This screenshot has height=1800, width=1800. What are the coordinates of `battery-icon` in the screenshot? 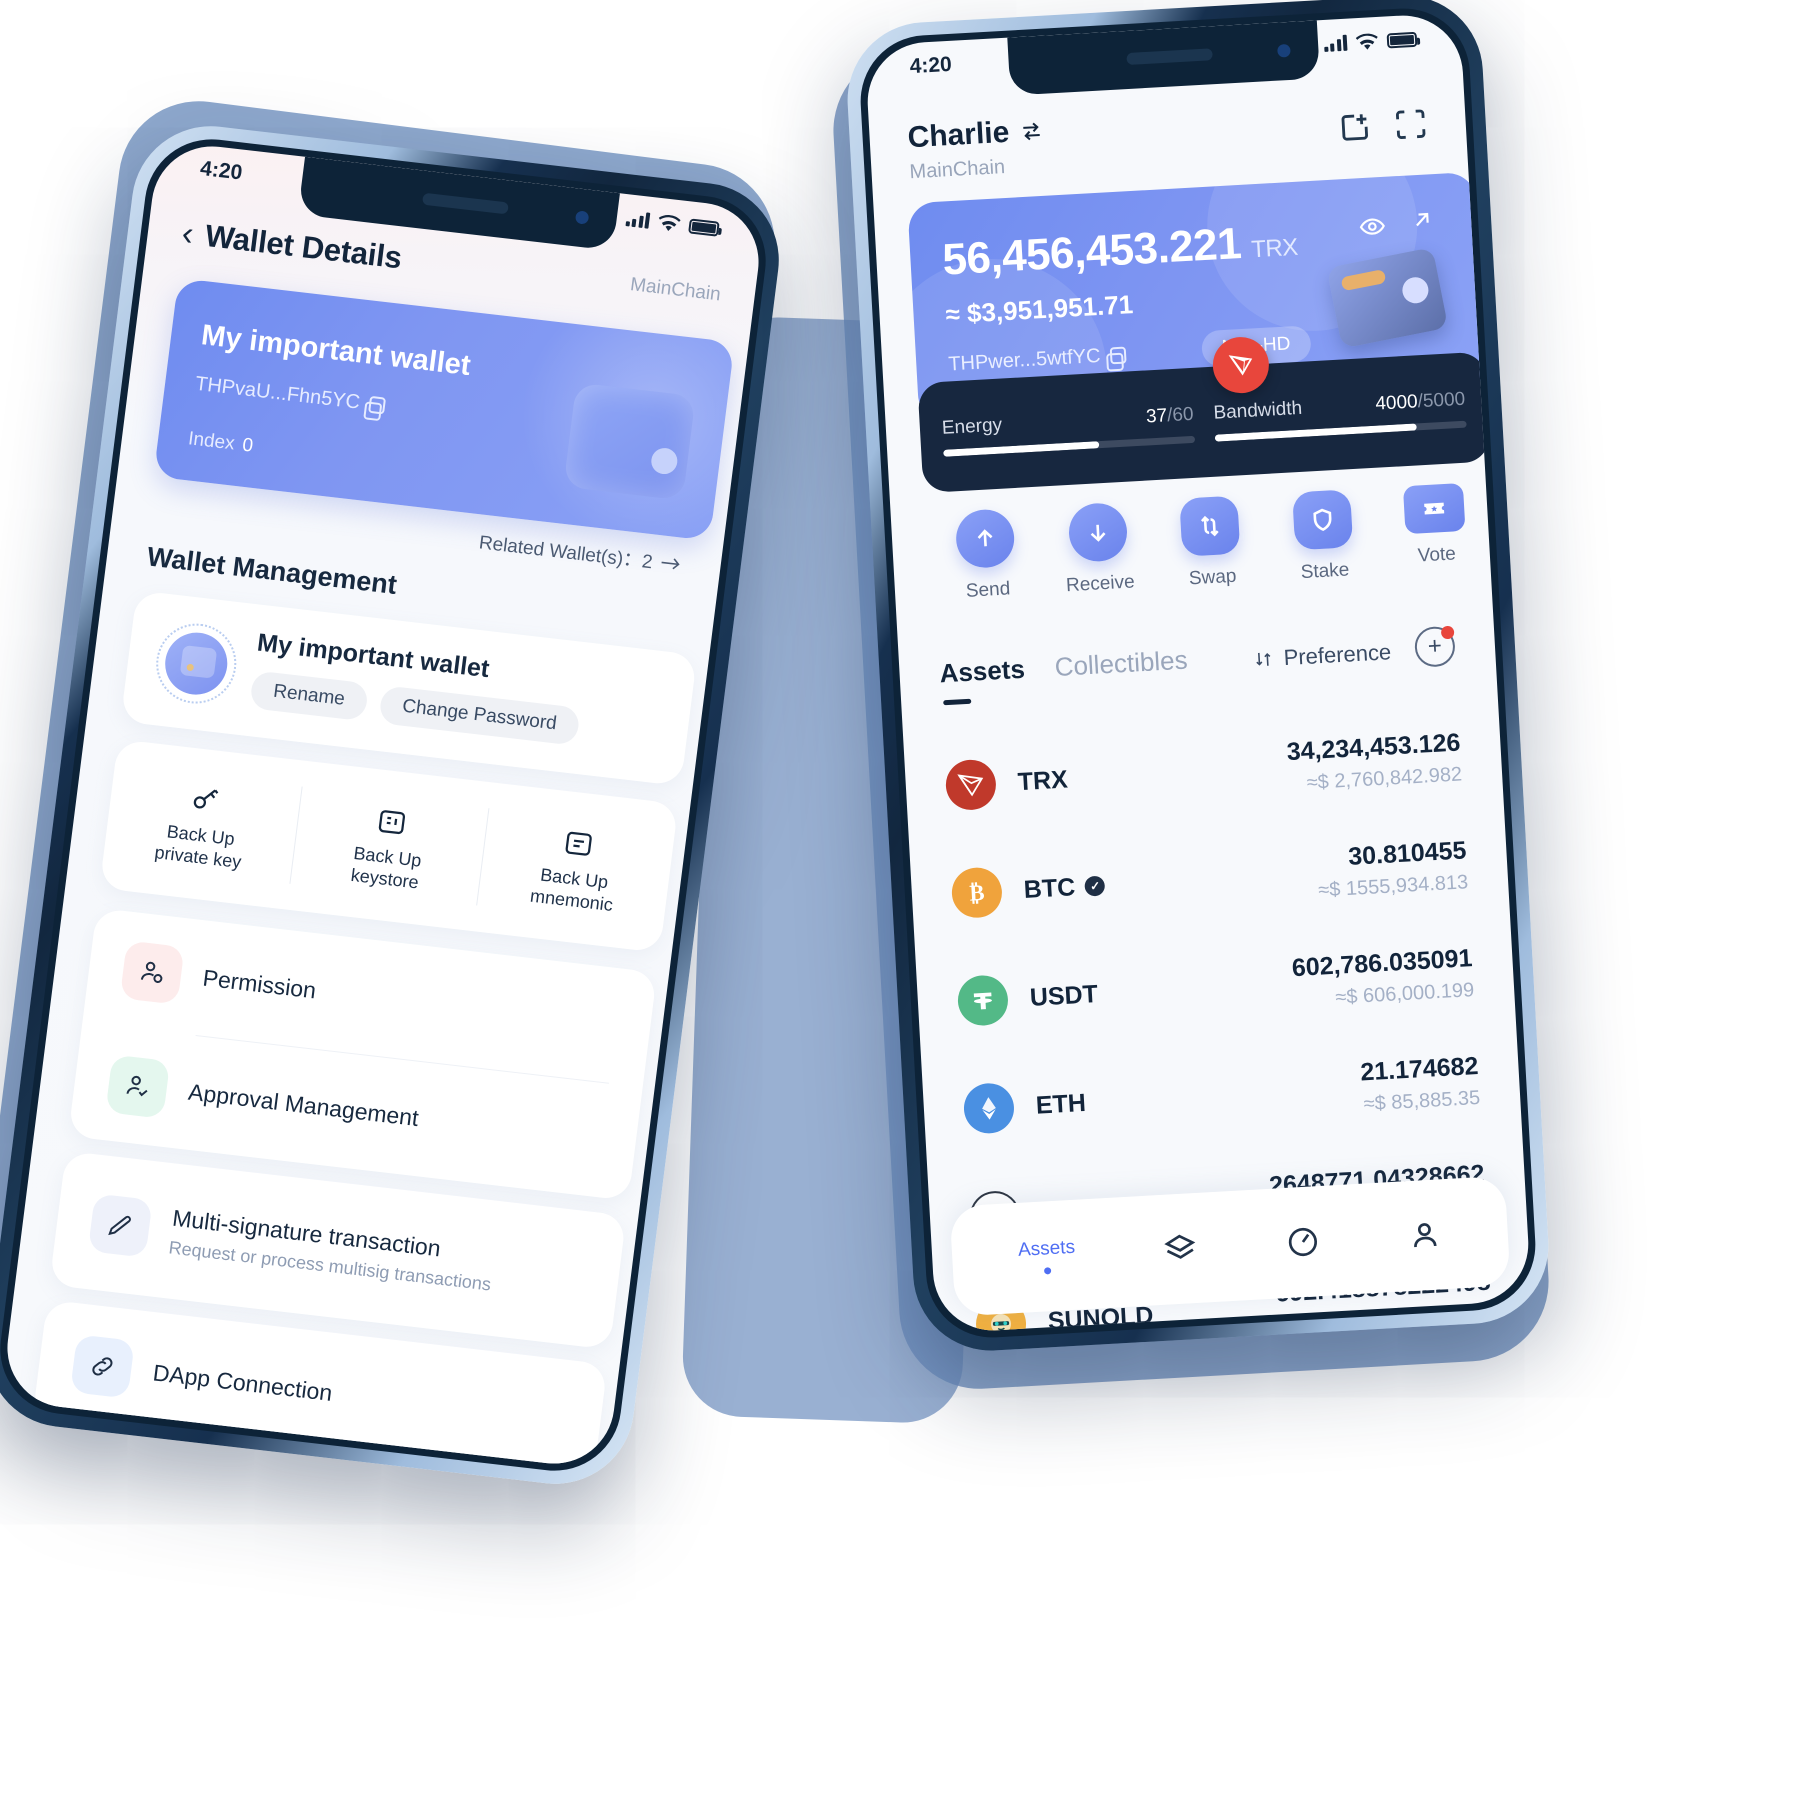 It's located at (1402, 39).